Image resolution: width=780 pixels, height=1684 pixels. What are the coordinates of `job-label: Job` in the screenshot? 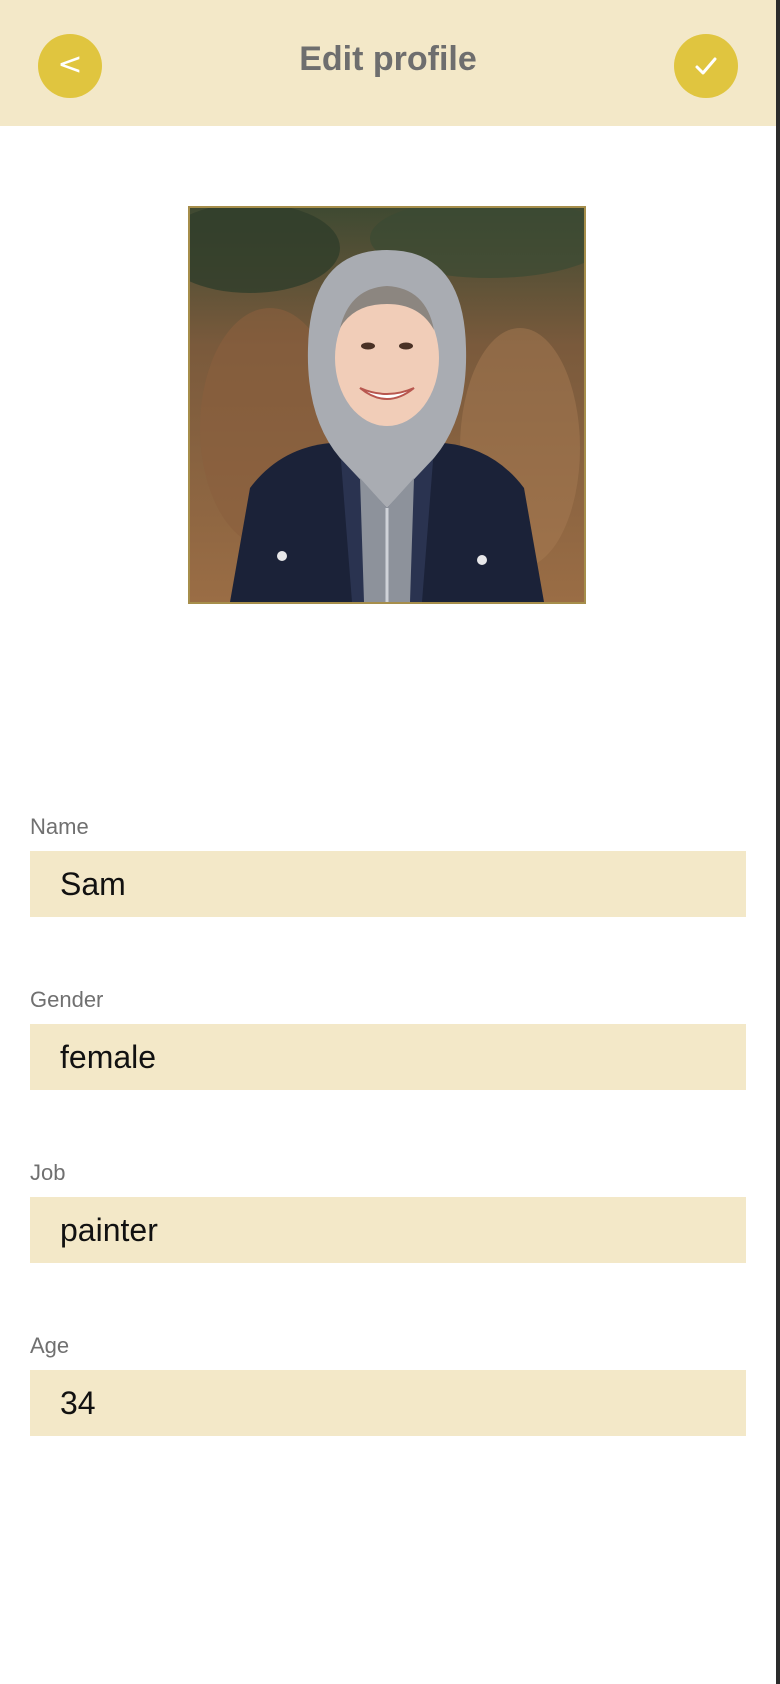 It's located at (48, 1172).